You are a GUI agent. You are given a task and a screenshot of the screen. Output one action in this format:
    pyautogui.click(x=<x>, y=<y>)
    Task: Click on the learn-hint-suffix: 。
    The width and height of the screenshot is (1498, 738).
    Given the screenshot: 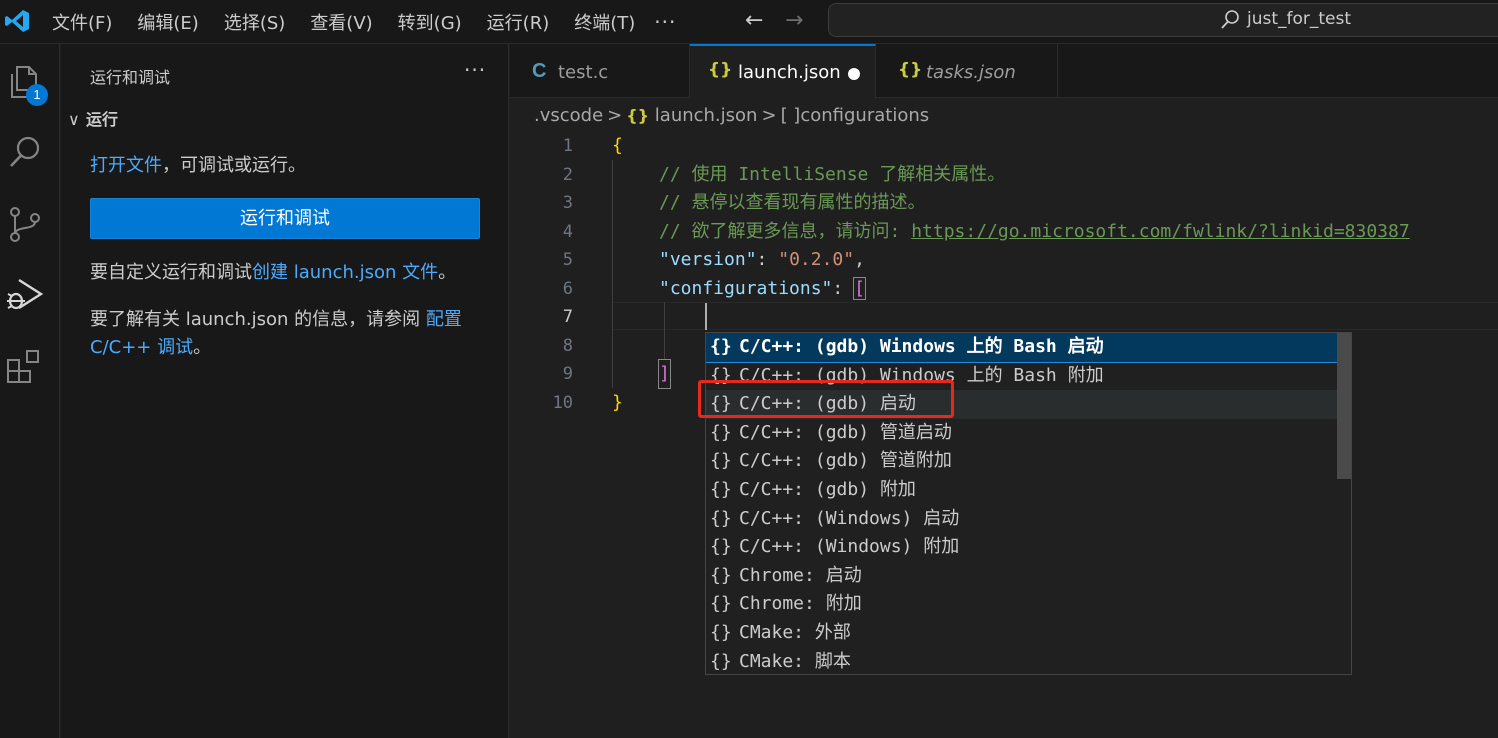 What is the action you would take?
    pyautogui.click(x=202, y=347)
    